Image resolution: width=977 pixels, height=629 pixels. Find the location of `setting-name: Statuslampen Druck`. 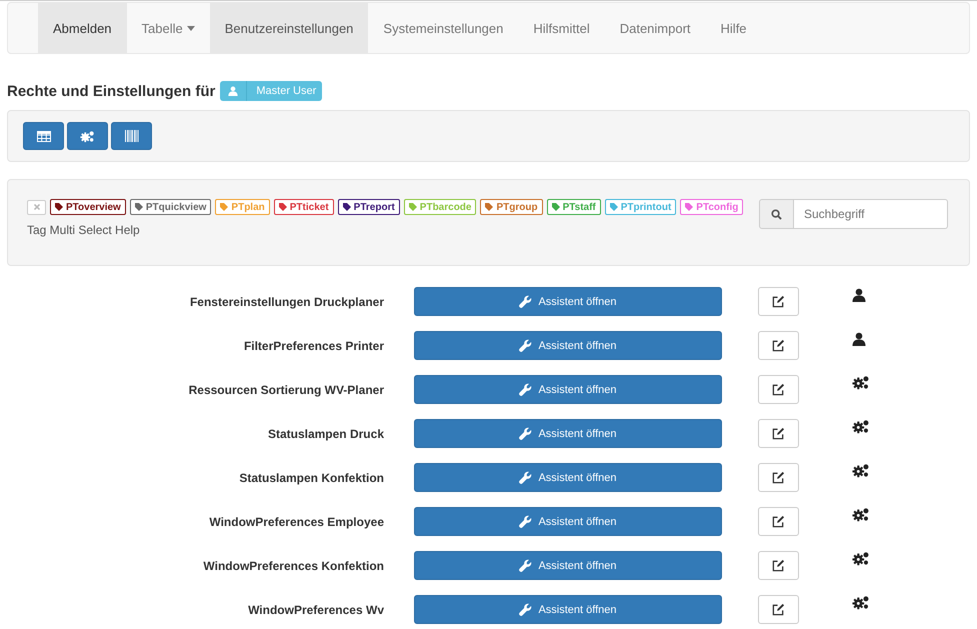

setting-name: Statuslampen Druck is located at coordinates (325, 433).